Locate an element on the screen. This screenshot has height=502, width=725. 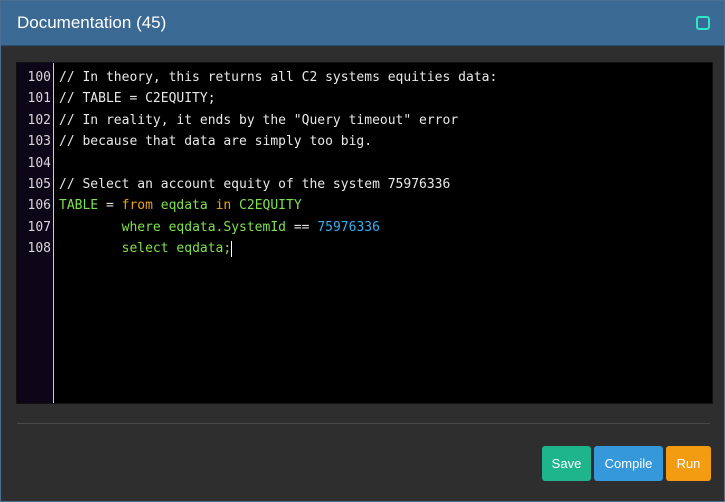
save-button: Save is located at coordinates (566, 463).